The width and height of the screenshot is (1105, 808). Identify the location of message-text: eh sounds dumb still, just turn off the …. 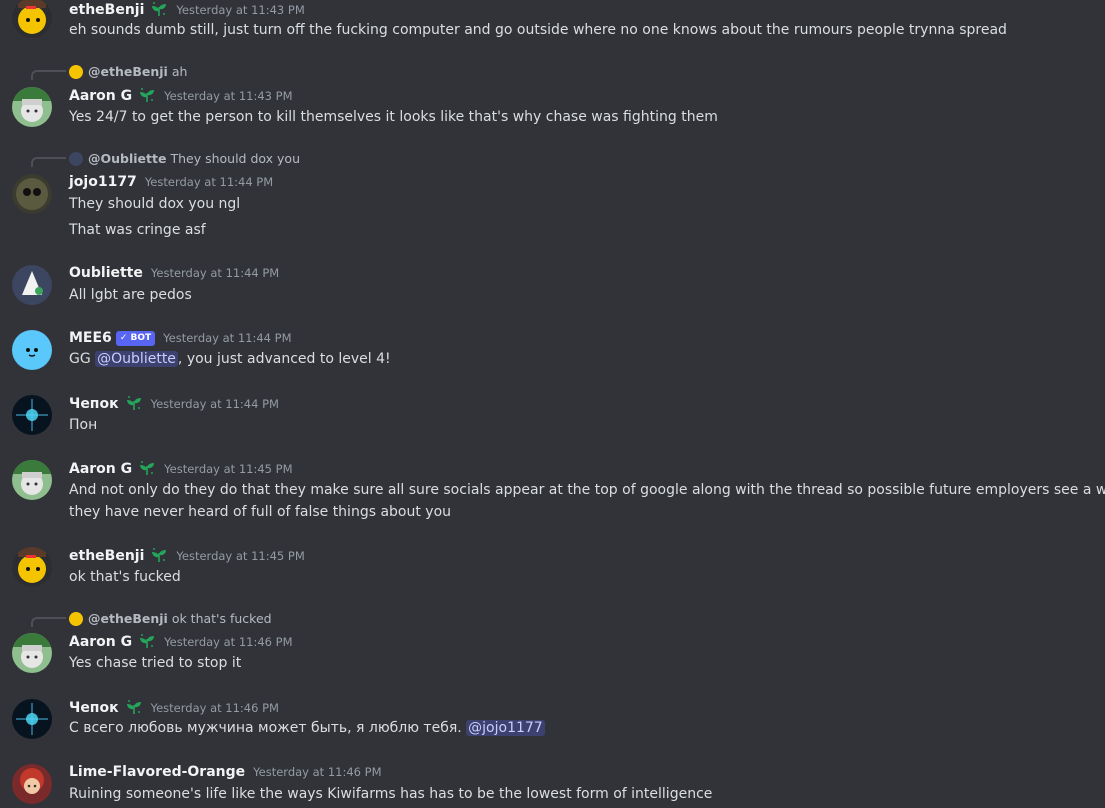
(538, 30).